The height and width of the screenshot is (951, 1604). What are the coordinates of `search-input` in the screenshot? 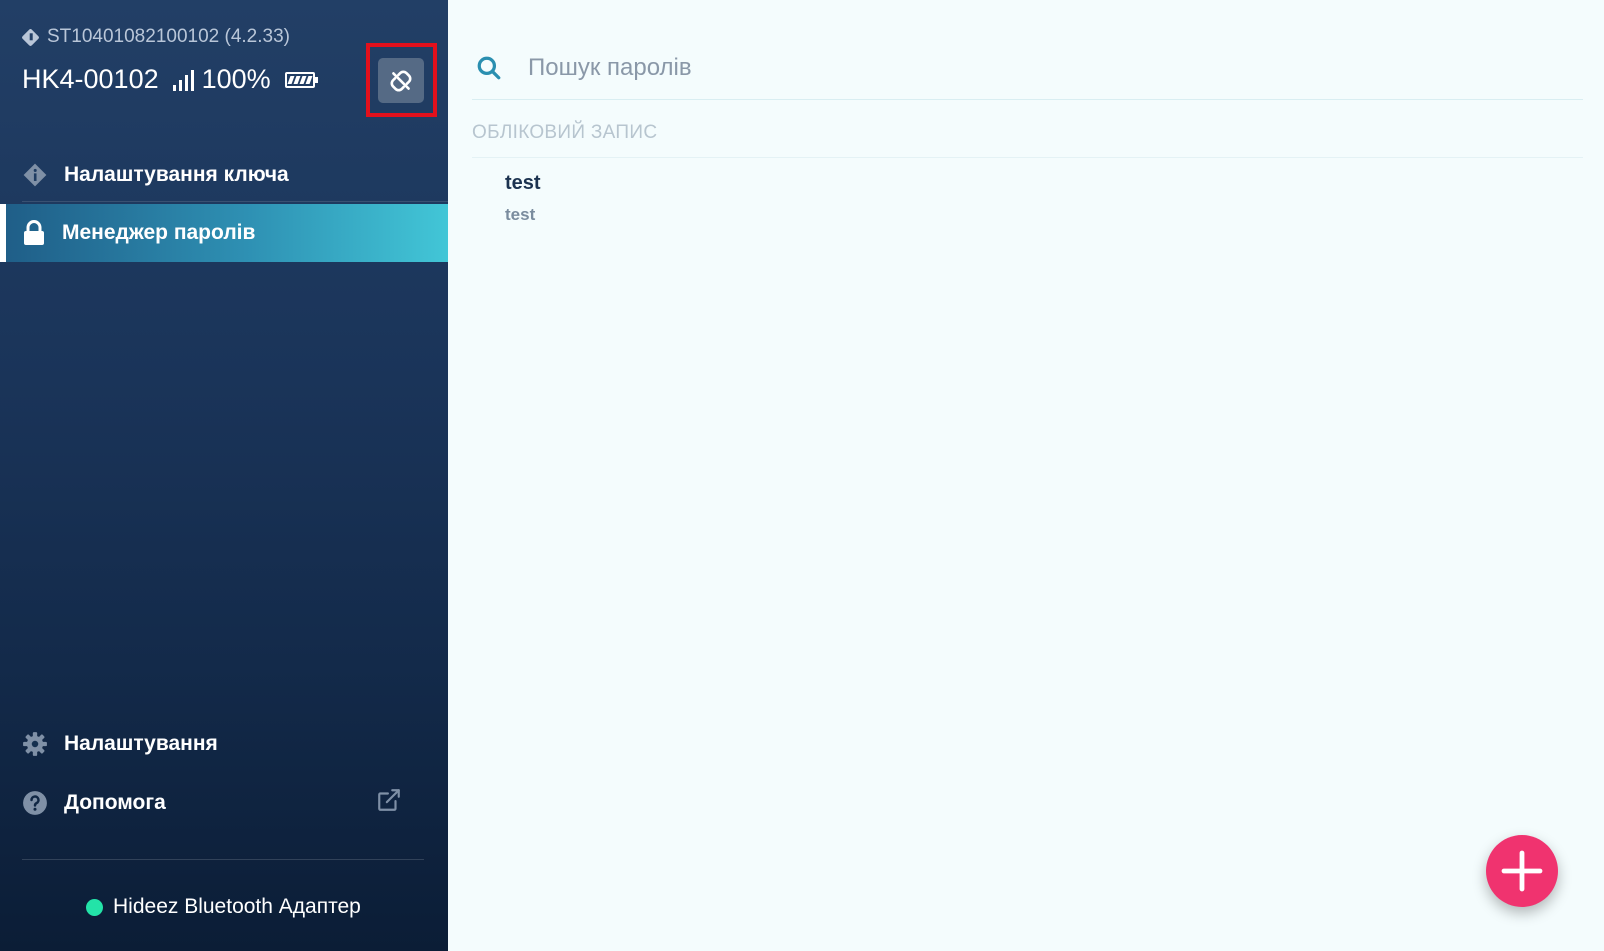 It's located at (1026, 68).